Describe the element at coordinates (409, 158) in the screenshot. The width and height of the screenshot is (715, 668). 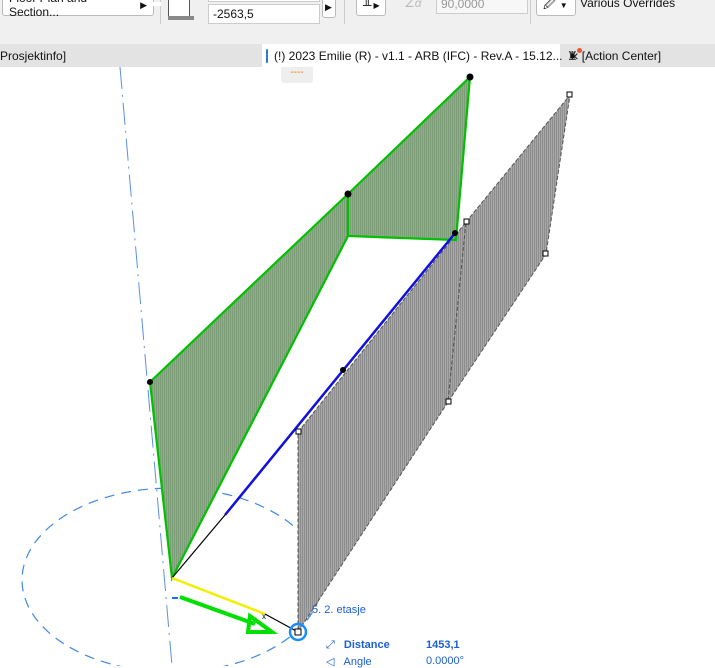
I see `green-wall-right` at that location.